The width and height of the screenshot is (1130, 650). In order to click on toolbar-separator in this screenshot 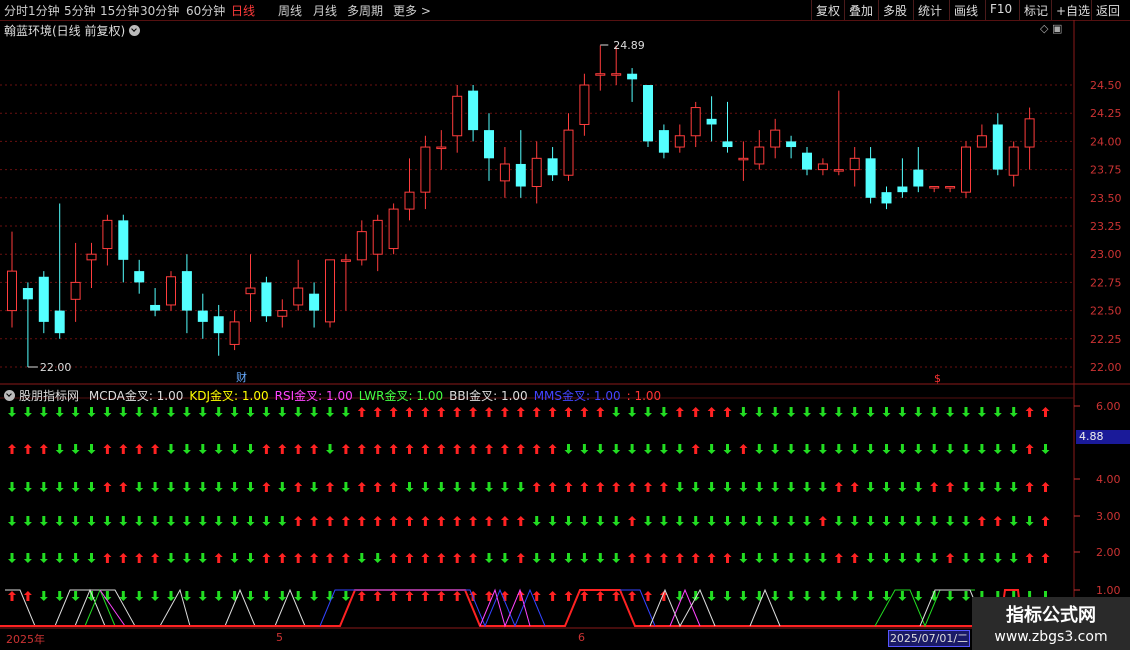, I will do `click(844, 10)`.